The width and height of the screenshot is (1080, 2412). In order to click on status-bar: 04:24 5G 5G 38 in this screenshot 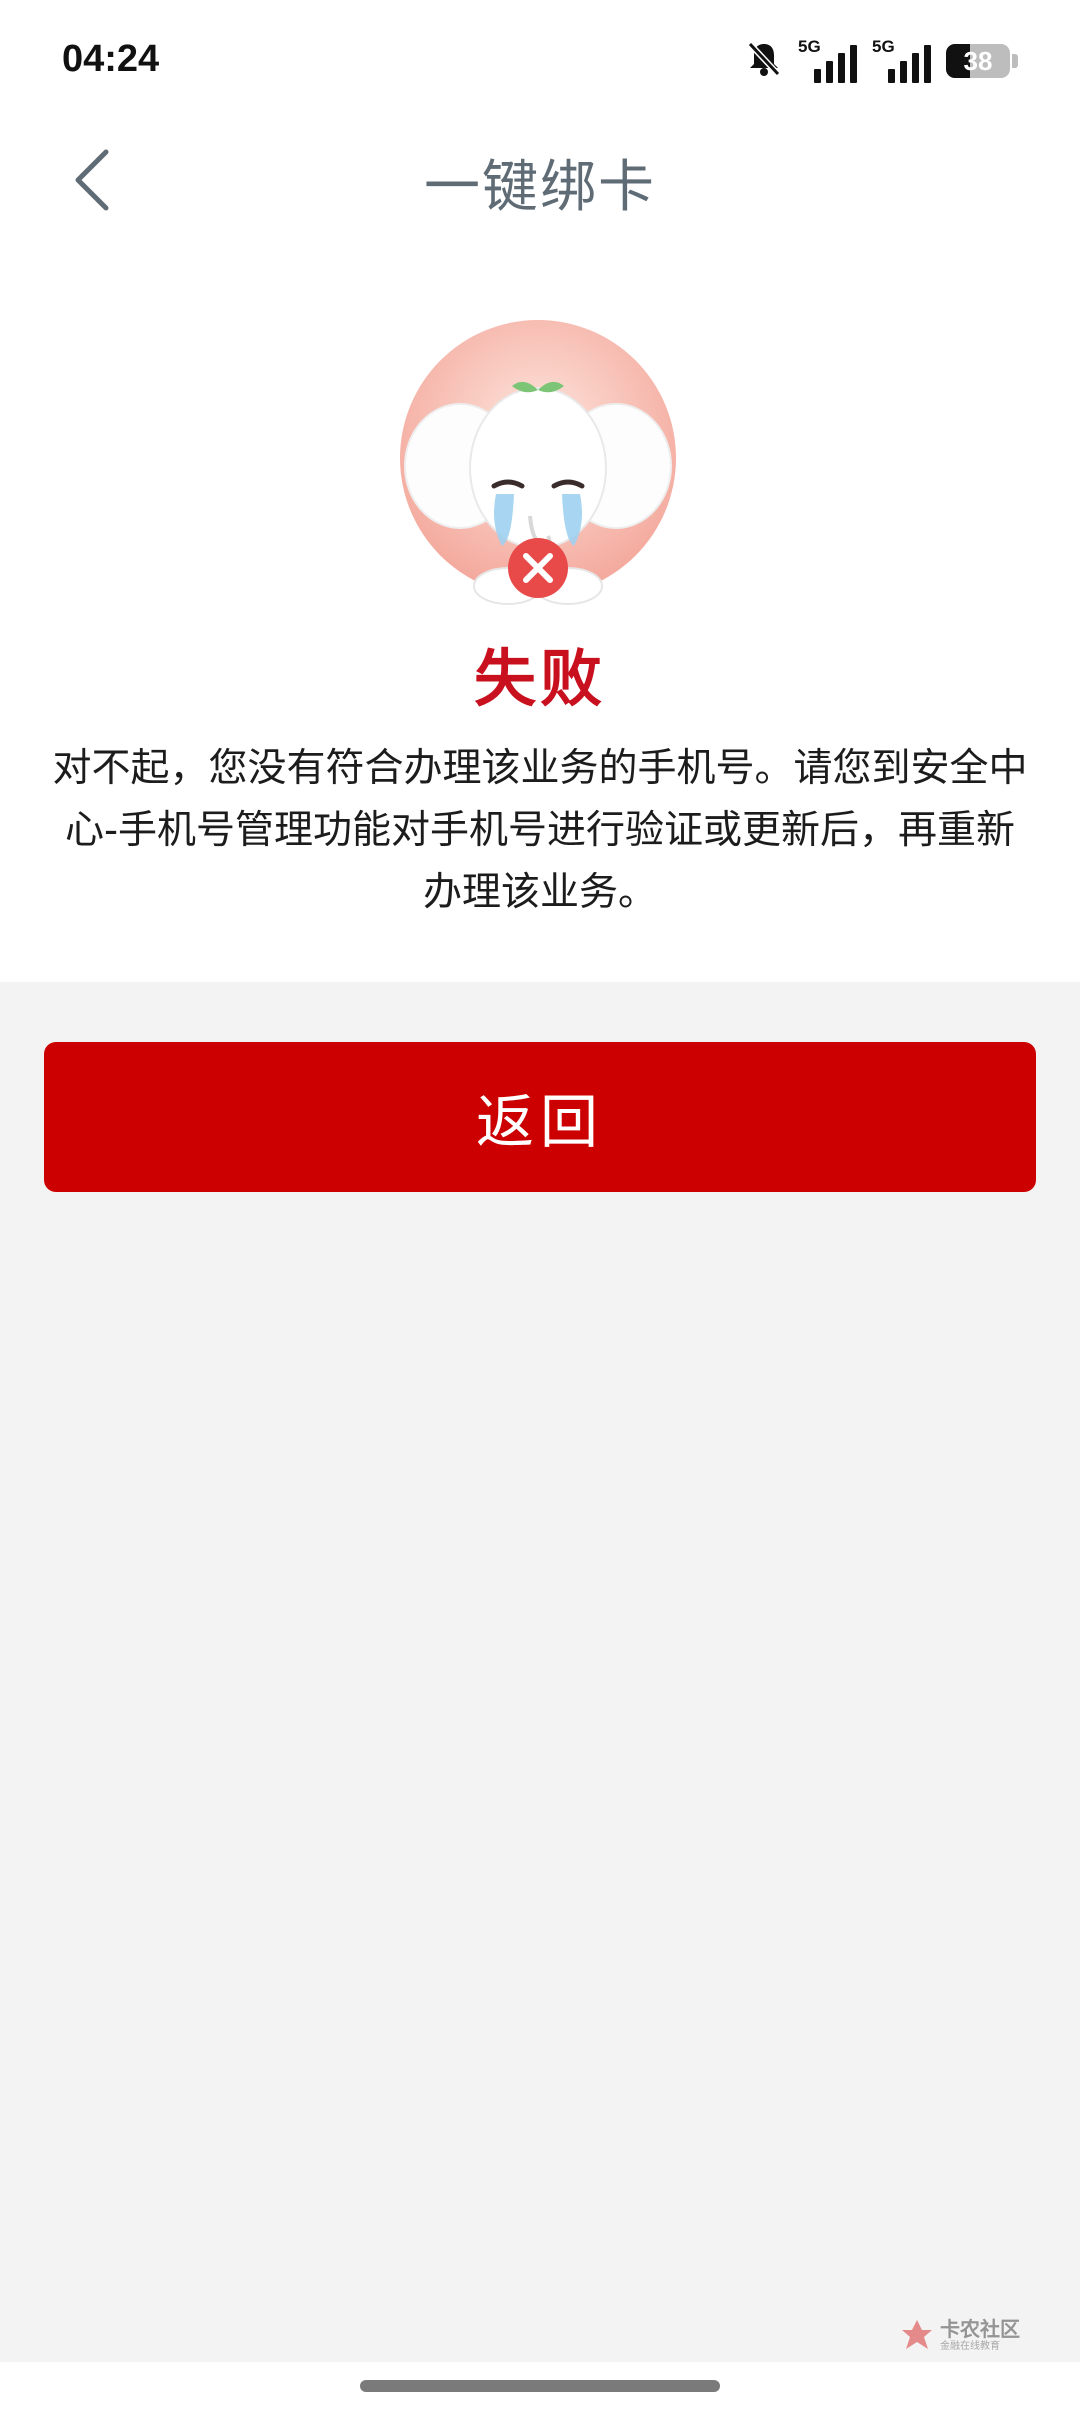, I will do `click(540, 60)`.